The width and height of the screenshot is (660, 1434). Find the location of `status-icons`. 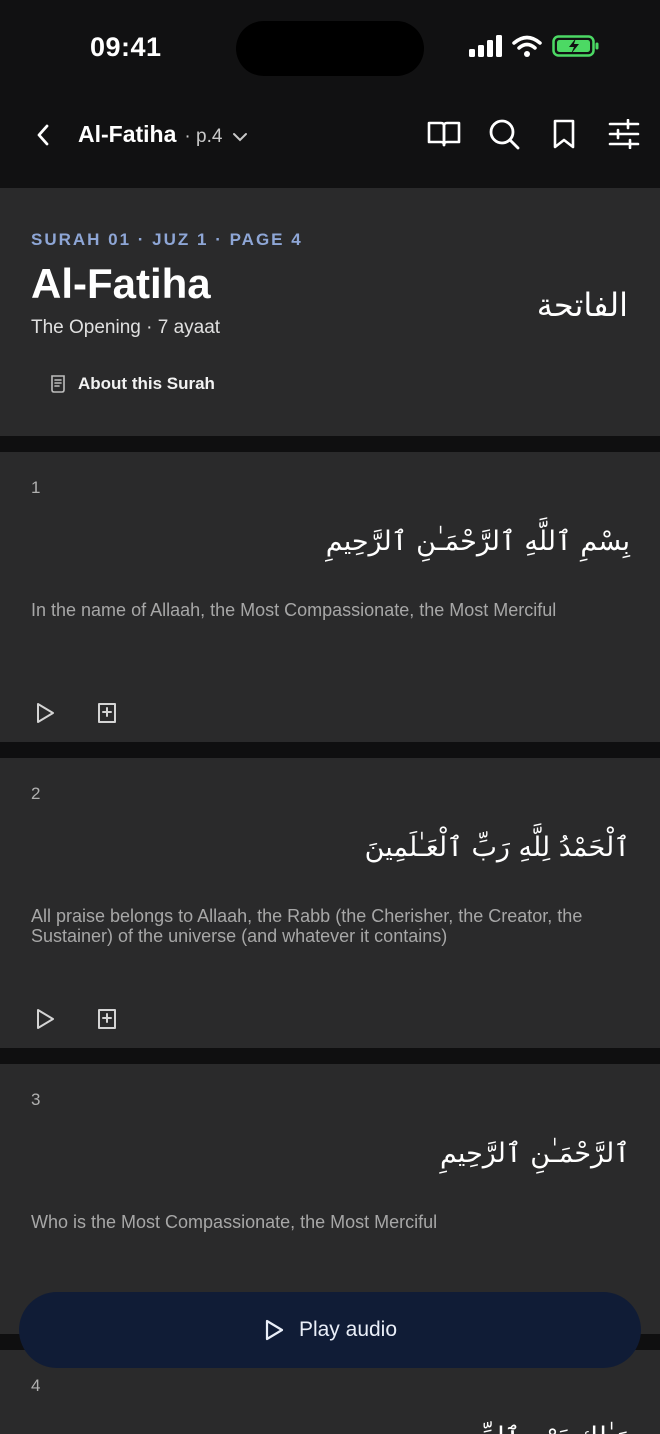

status-icons is located at coordinates (534, 46).